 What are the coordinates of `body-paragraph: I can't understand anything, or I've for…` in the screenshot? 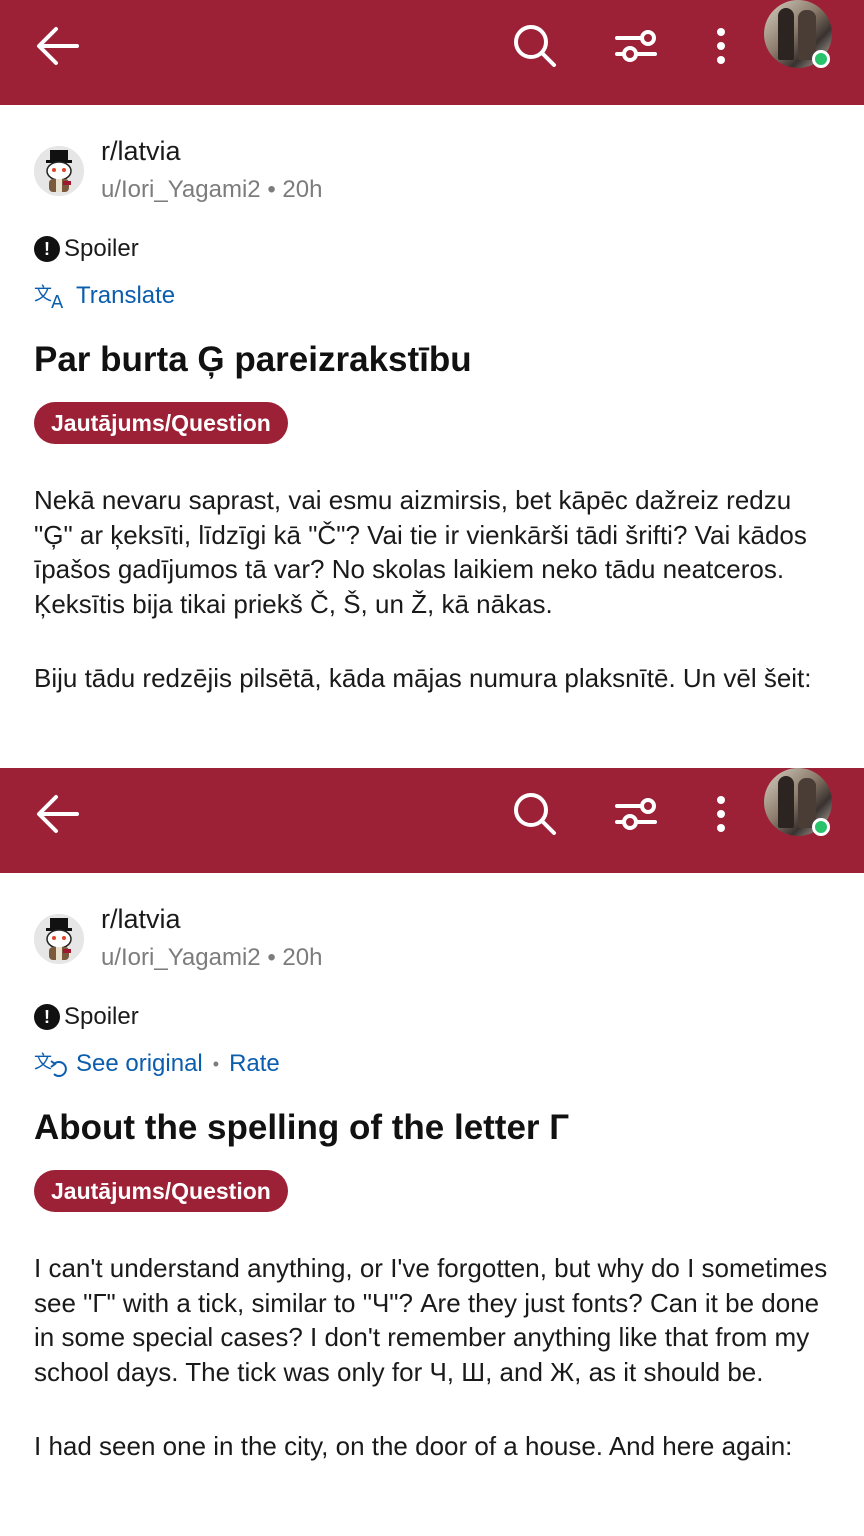 It's located at (431, 1320).